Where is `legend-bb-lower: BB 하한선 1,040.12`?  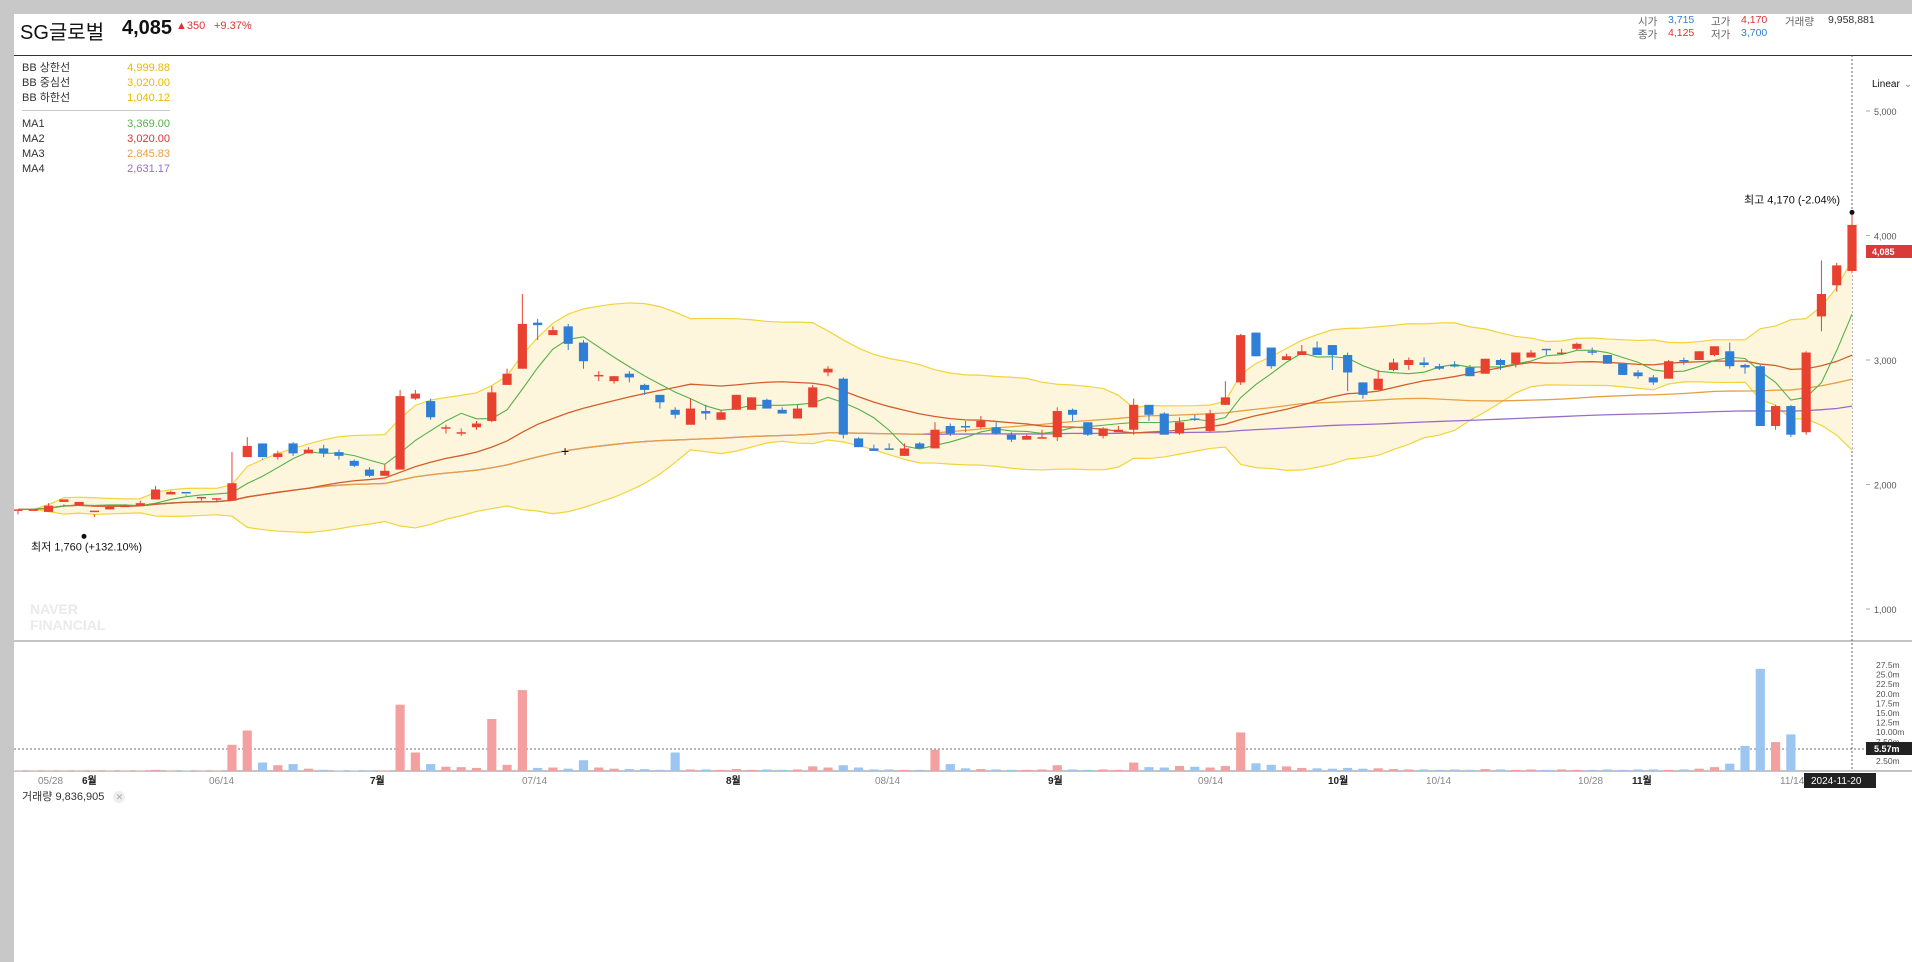 legend-bb-lower: BB 하한선 1,040.12 is located at coordinates (96, 98).